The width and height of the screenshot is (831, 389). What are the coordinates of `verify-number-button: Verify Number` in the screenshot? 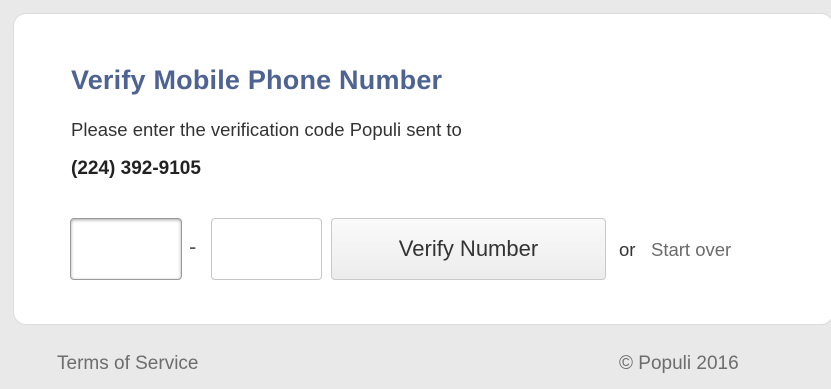 It's located at (468, 249).